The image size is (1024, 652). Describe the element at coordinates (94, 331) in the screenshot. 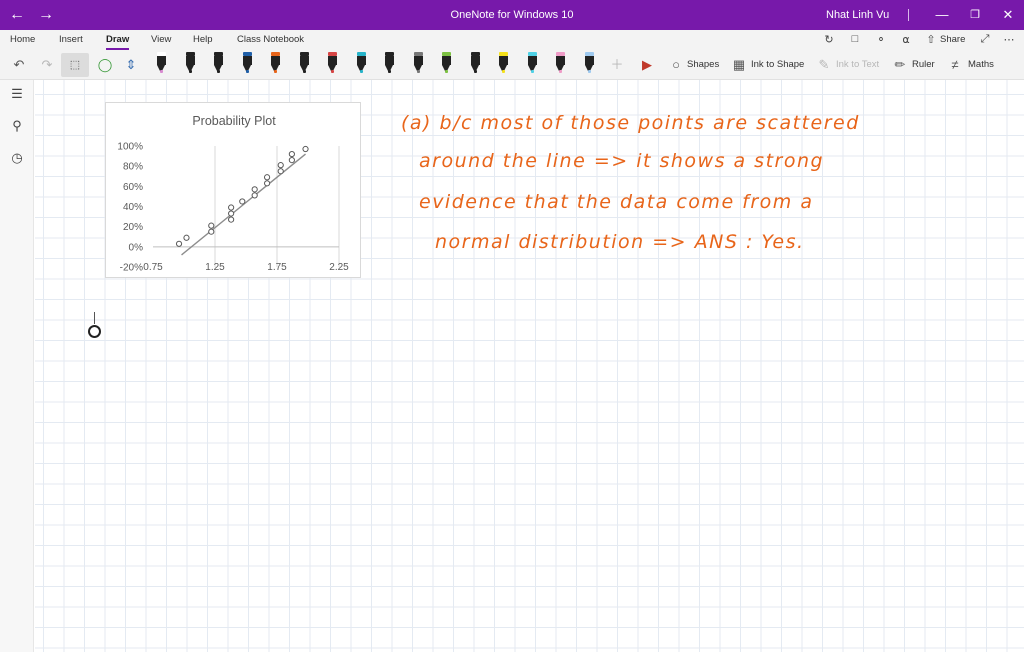

I see `pen-cursor` at that location.